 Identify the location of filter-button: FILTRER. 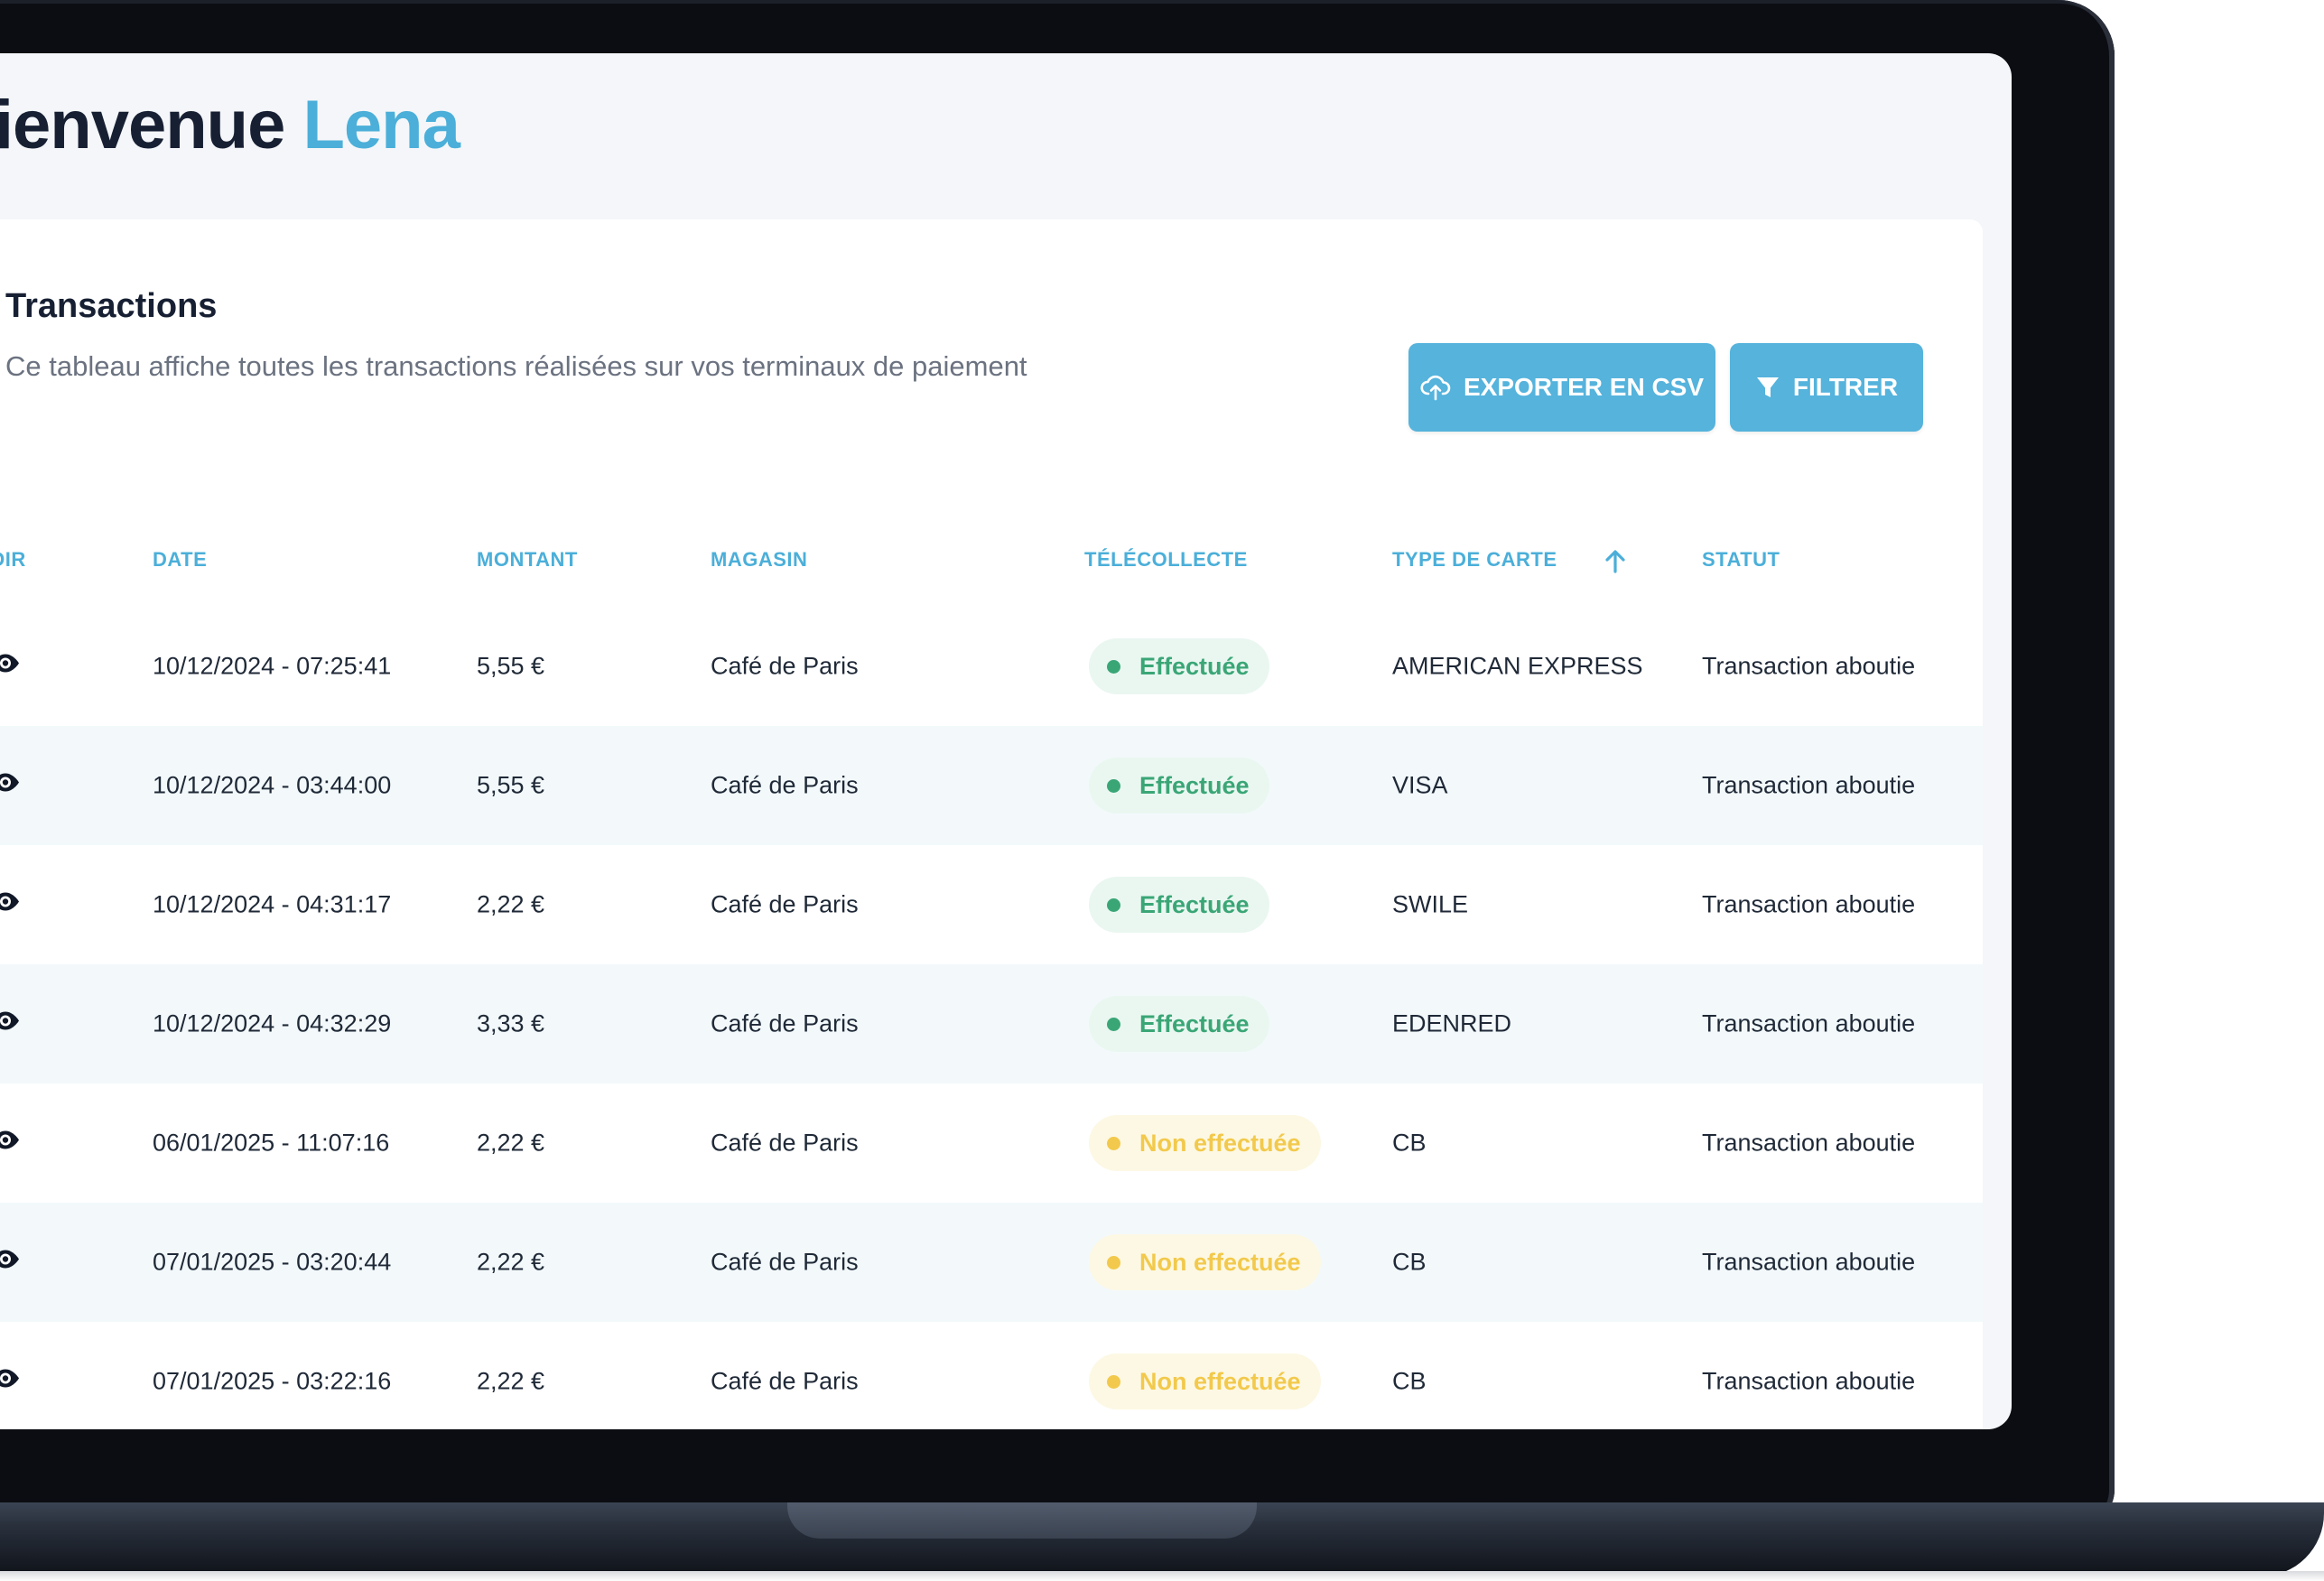
(1826, 387).